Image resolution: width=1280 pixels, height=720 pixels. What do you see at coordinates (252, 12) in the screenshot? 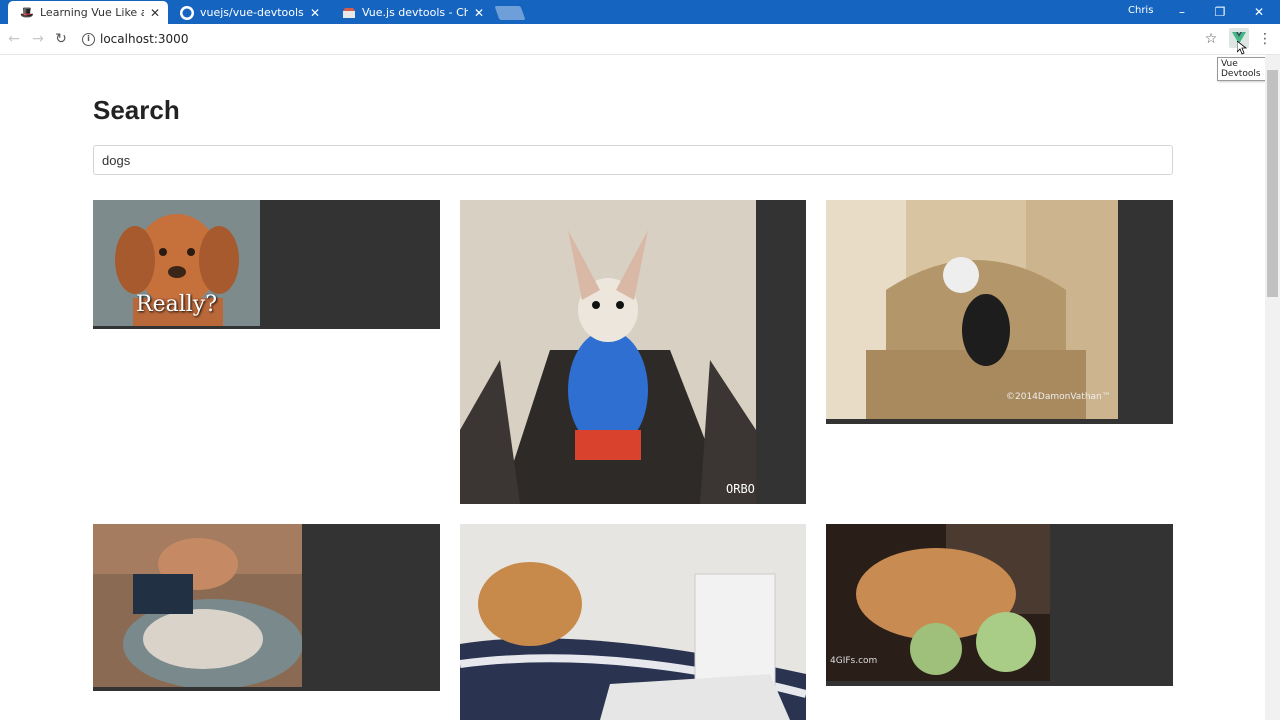
I see `tab-title: vuejs/vue-devtools: ⚙` at bounding box center [252, 12].